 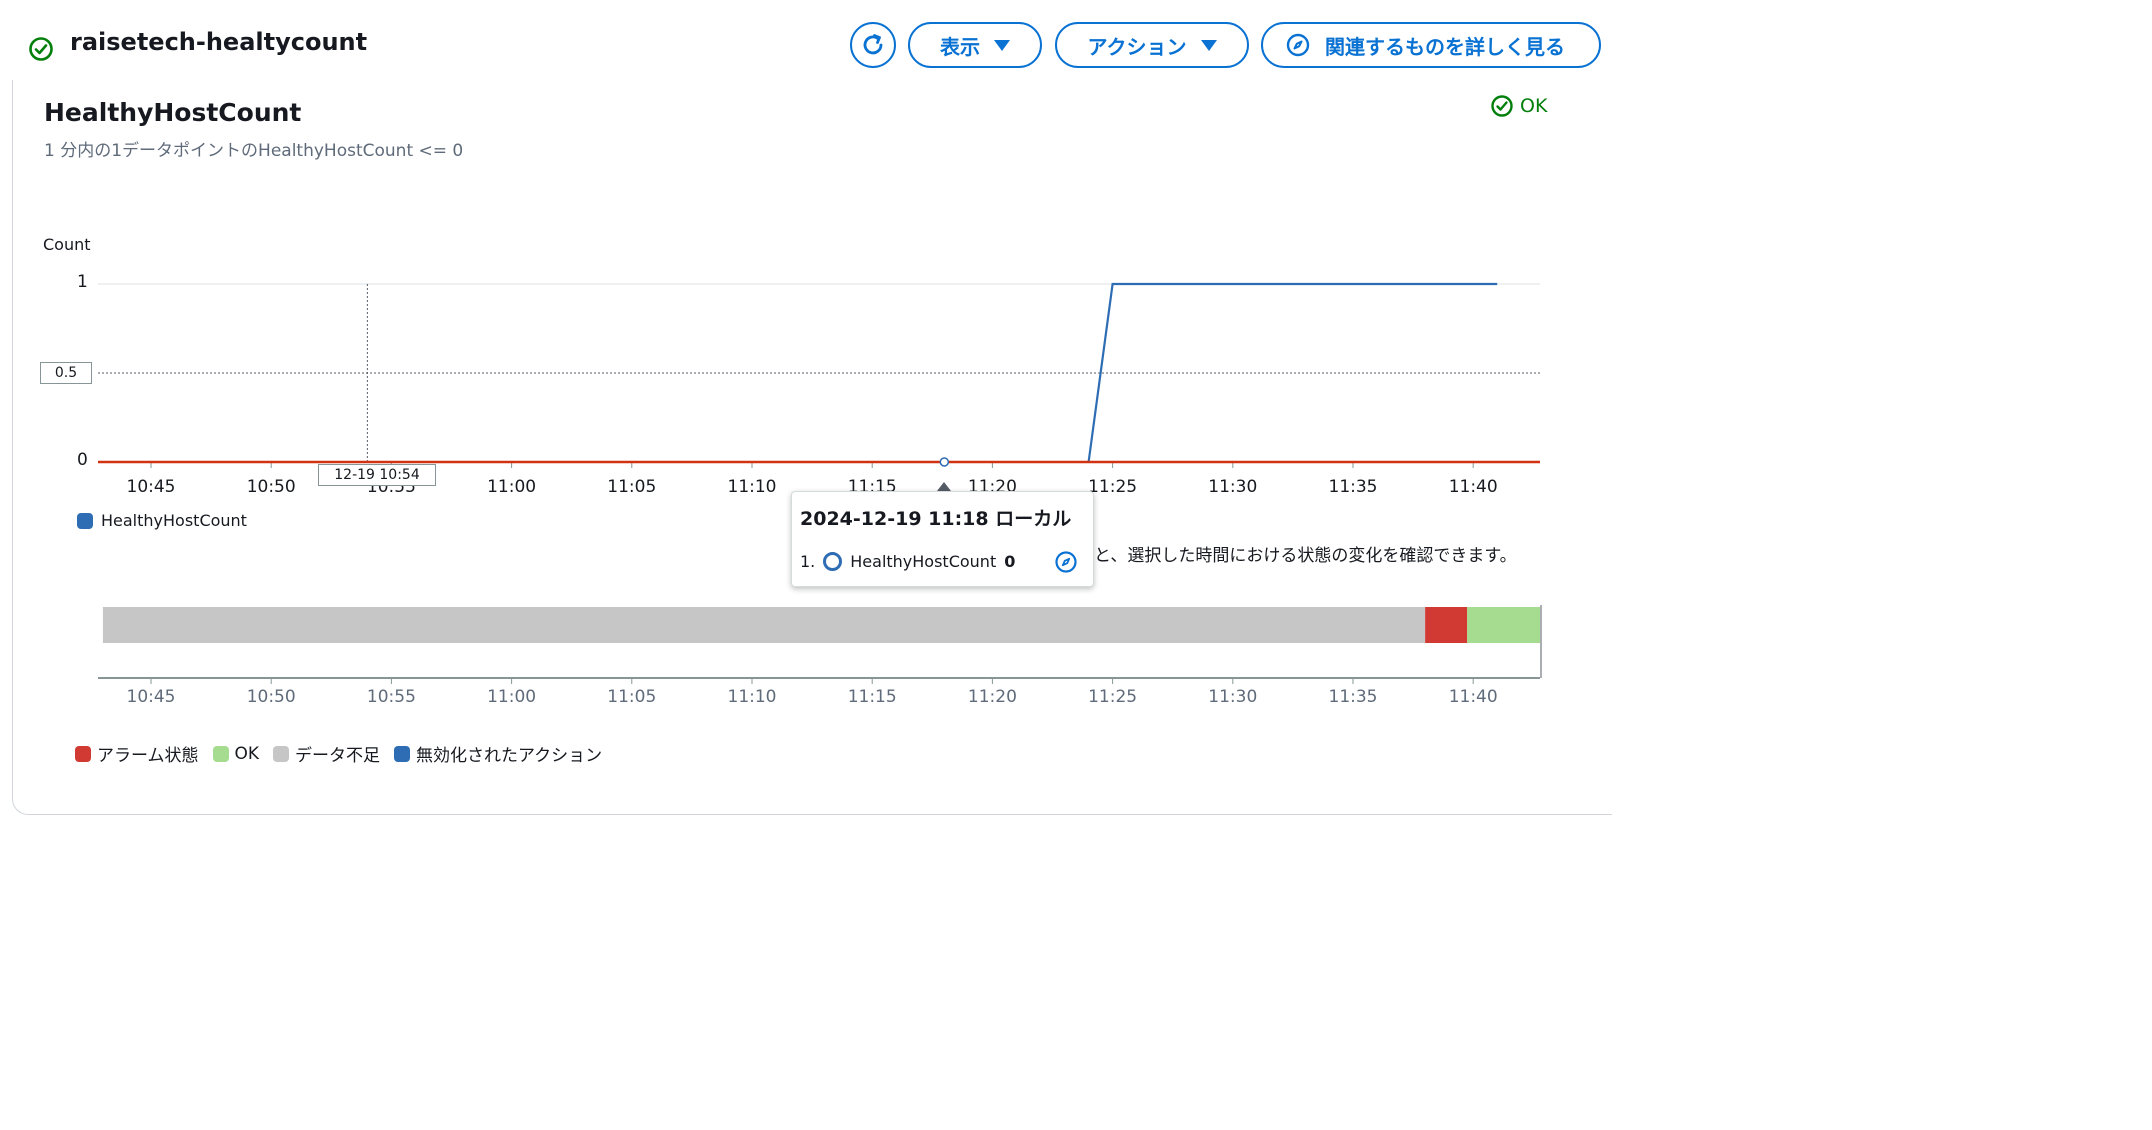 I want to click on x-tick-label: 10:50, so click(x=271, y=487).